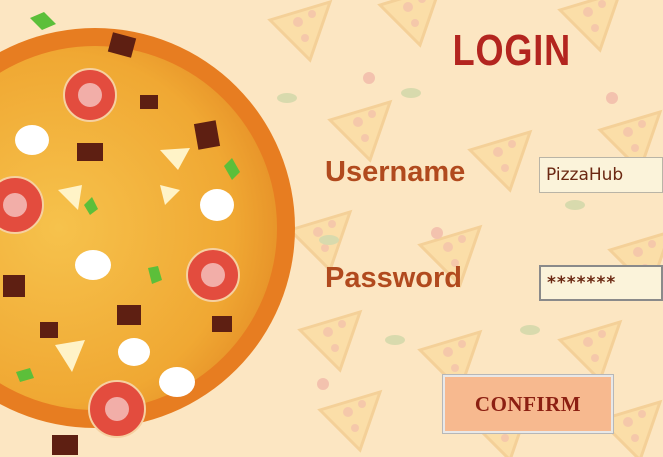 This screenshot has width=663, height=457. Describe the element at coordinates (601, 175) in the screenshot. I see `username-field` at that location.